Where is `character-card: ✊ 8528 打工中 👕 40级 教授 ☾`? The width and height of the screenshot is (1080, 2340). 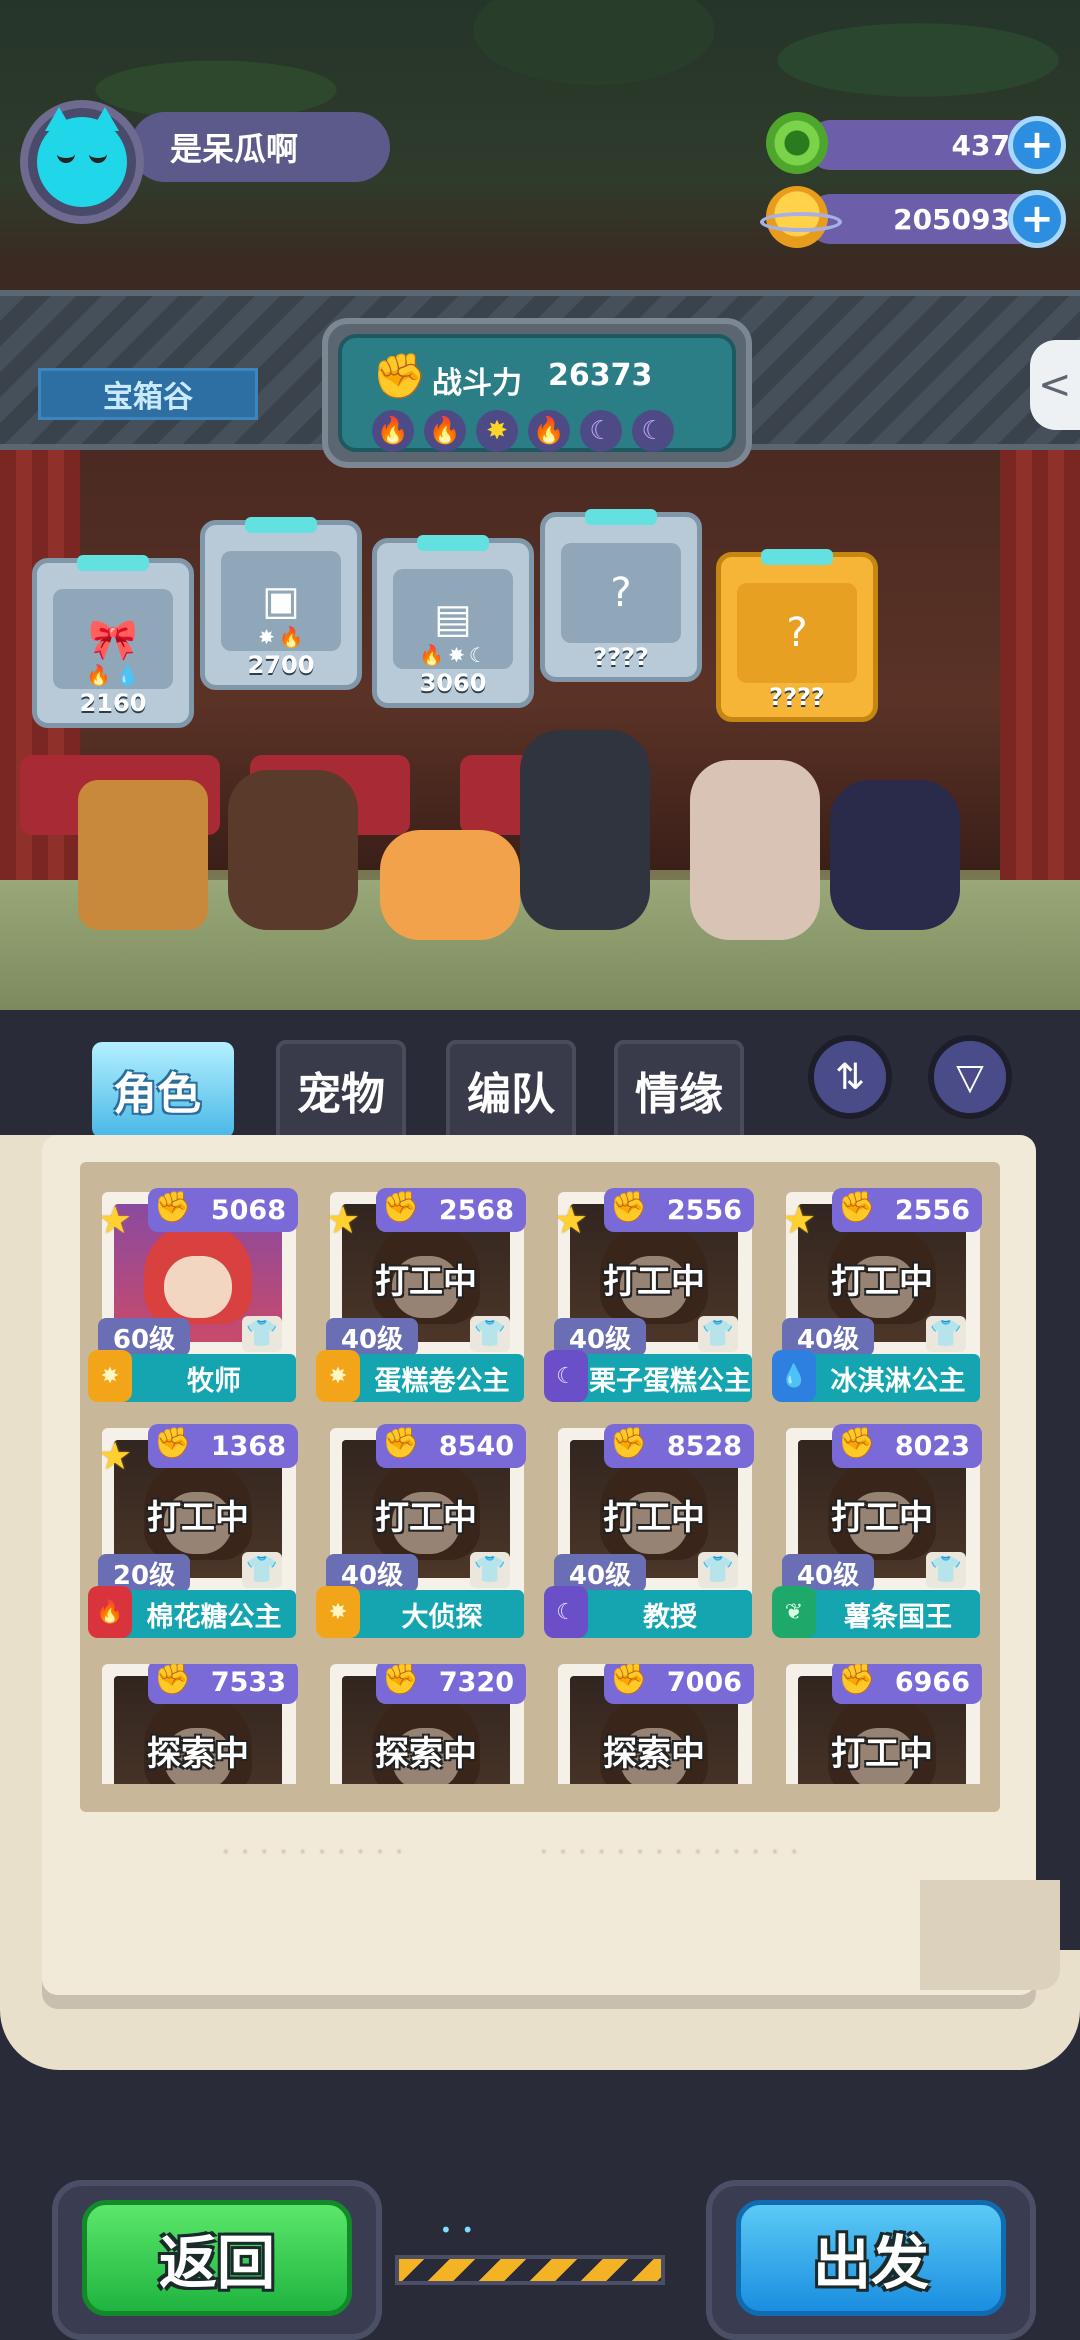
character-card: ✊ 8528 打工中 👕 40级 教授 ☾ is located at coordinates (651, 1539).